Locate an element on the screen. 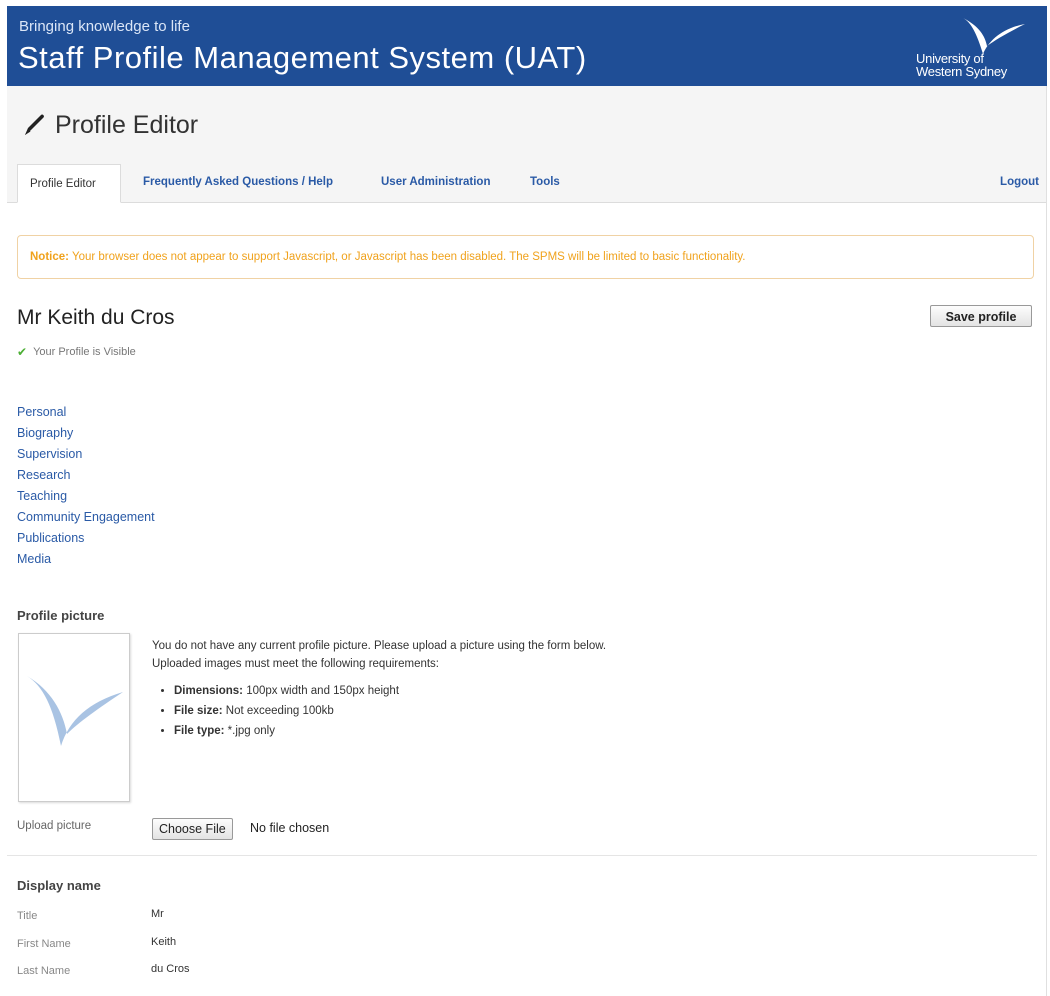 The width and height of the screenshot is (1050, 996). section-link-personal: Personal is located at coordinates (86, 412).